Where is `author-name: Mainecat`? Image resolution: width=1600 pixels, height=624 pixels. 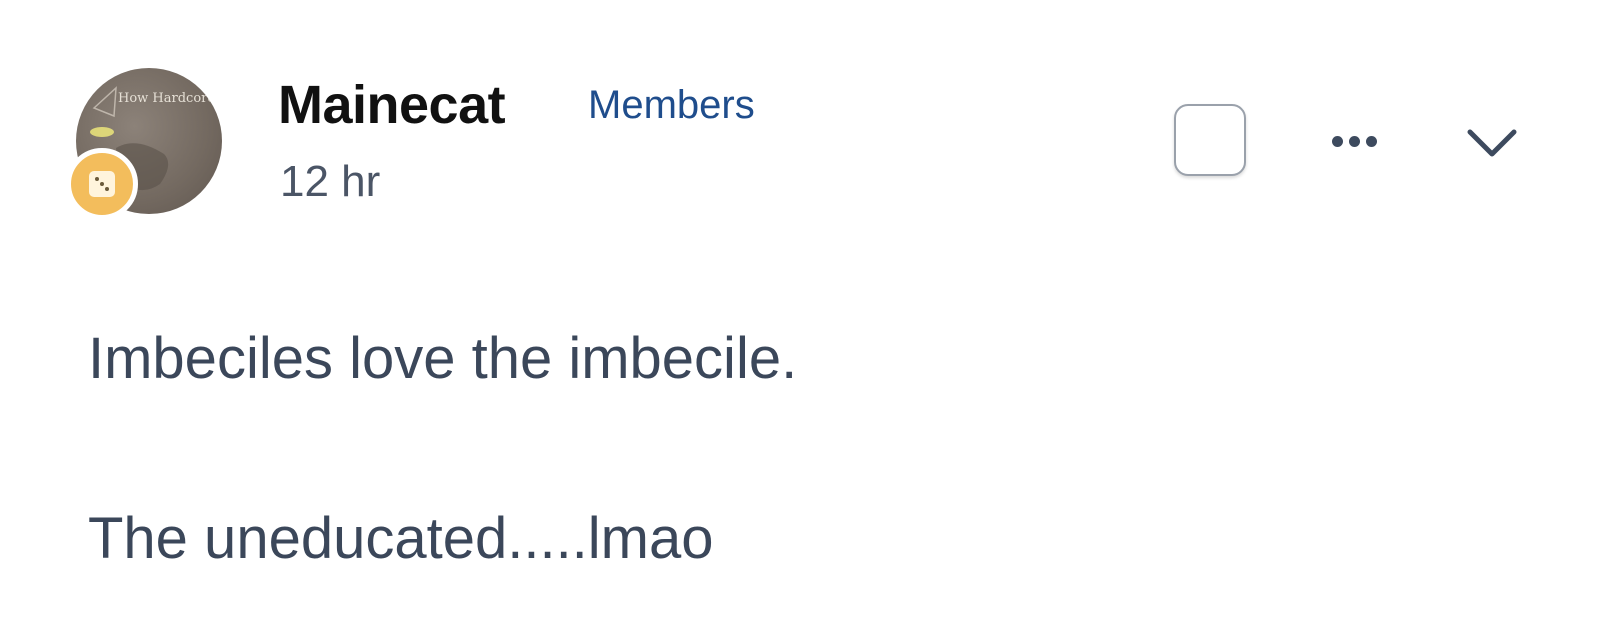 author-name: Mainecat is located at coordinates (392, 105).